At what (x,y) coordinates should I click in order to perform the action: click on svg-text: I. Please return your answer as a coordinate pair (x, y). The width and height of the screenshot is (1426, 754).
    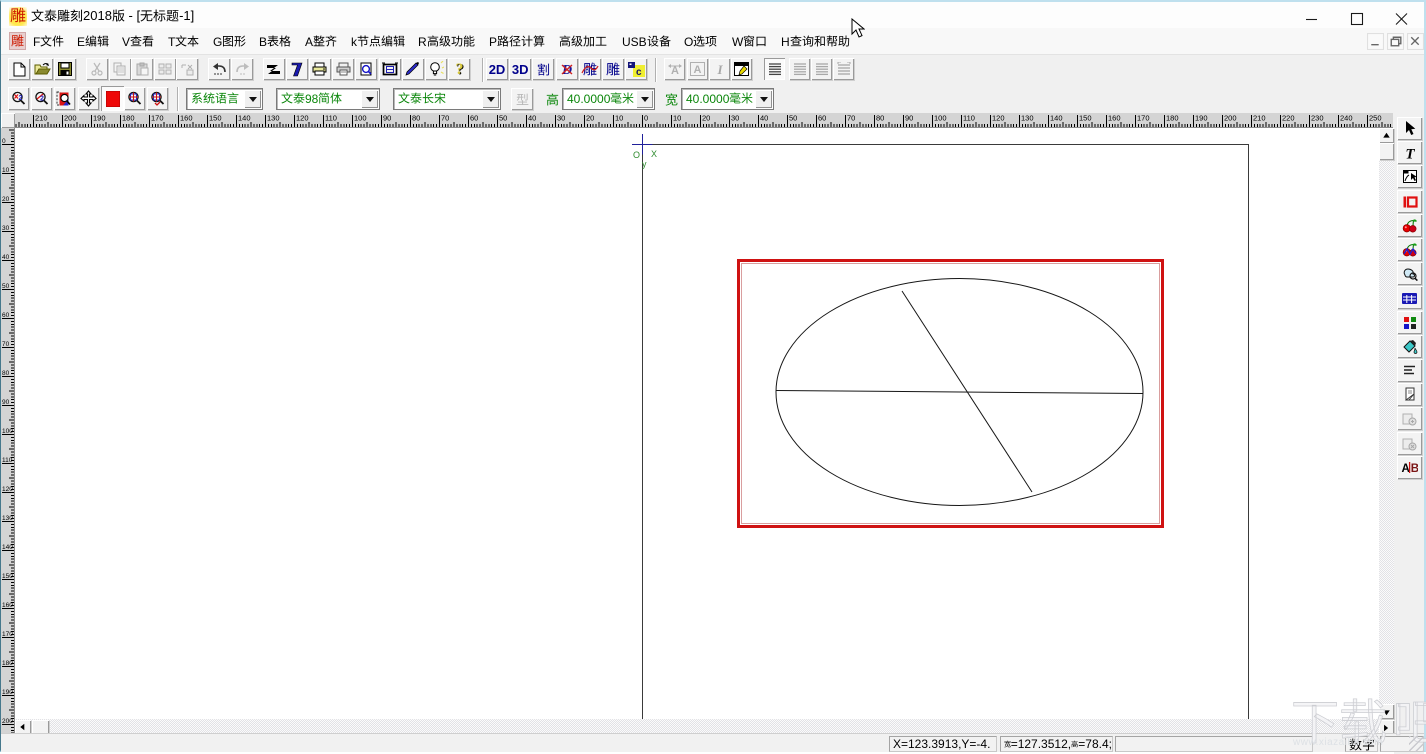
    Looking at the image, I should click on (719, 69).